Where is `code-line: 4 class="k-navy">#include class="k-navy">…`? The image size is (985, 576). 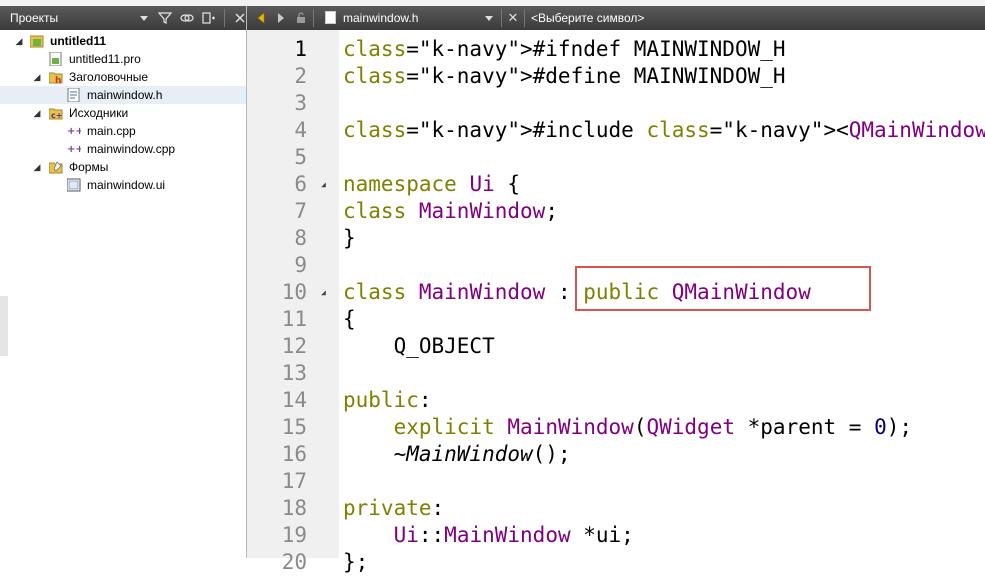
code-line: 4 class="k-navy">#include class="k-navy">… is located at coordinates (616, 130).